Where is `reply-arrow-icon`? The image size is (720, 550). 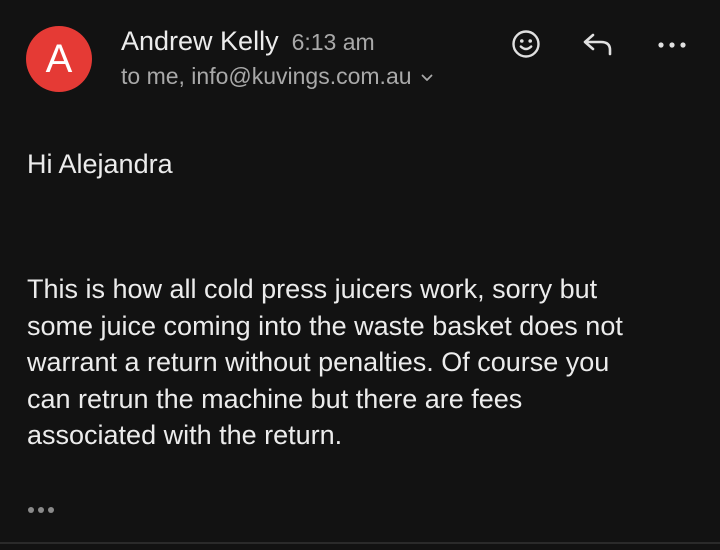 reply-arrow-icon is located at coordinates (598, 46).